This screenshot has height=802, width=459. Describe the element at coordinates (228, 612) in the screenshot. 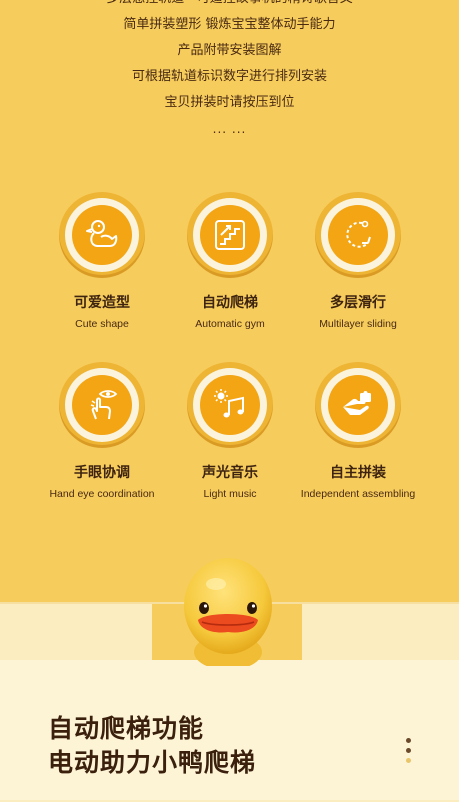

I see `duck-mascot-image` at that location.